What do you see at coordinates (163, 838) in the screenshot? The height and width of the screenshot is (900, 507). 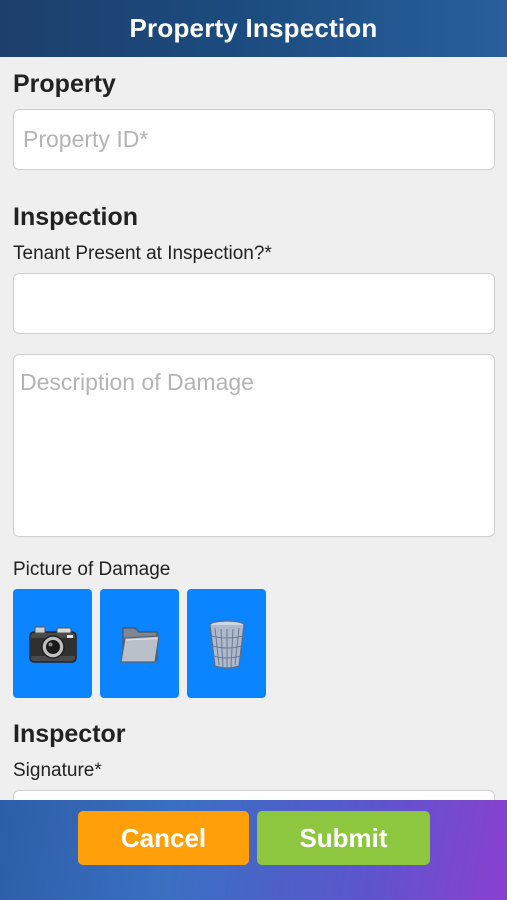 I see `cancel-button: Cancel` at bounding box center [163, 838].